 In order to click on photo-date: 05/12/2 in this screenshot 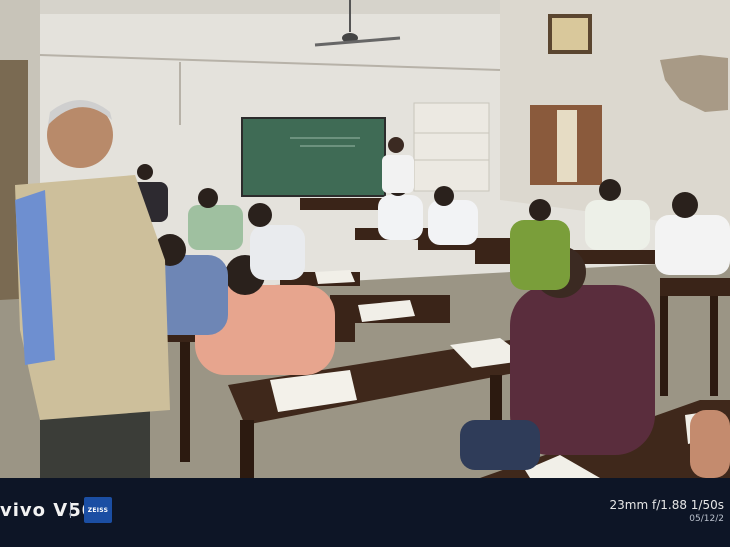, I will do `click(706, 519)`.